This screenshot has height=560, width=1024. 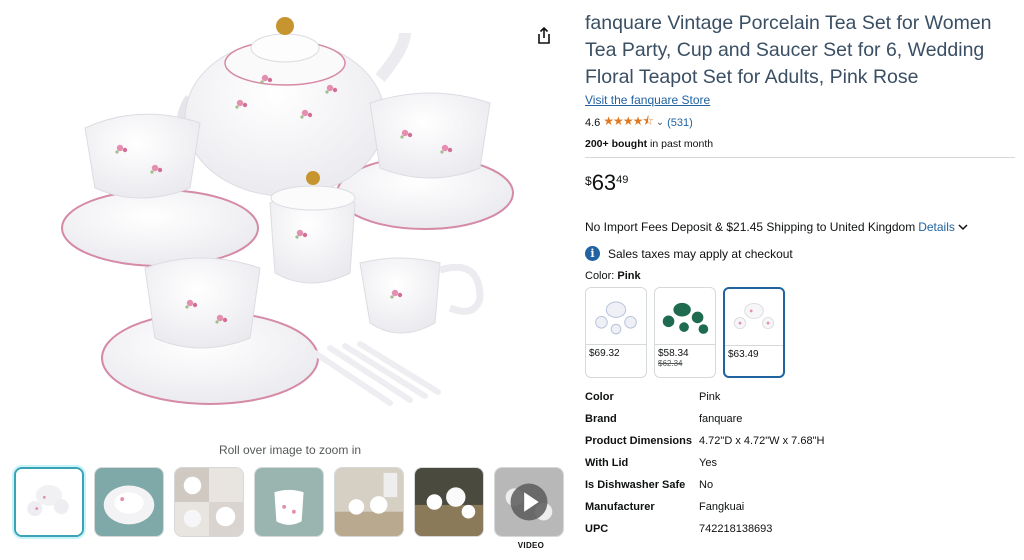 What do you see at coordinates (721, 419) in the screenshot?
I see `spec-value: fanquare` at bounding box center [721, 419].